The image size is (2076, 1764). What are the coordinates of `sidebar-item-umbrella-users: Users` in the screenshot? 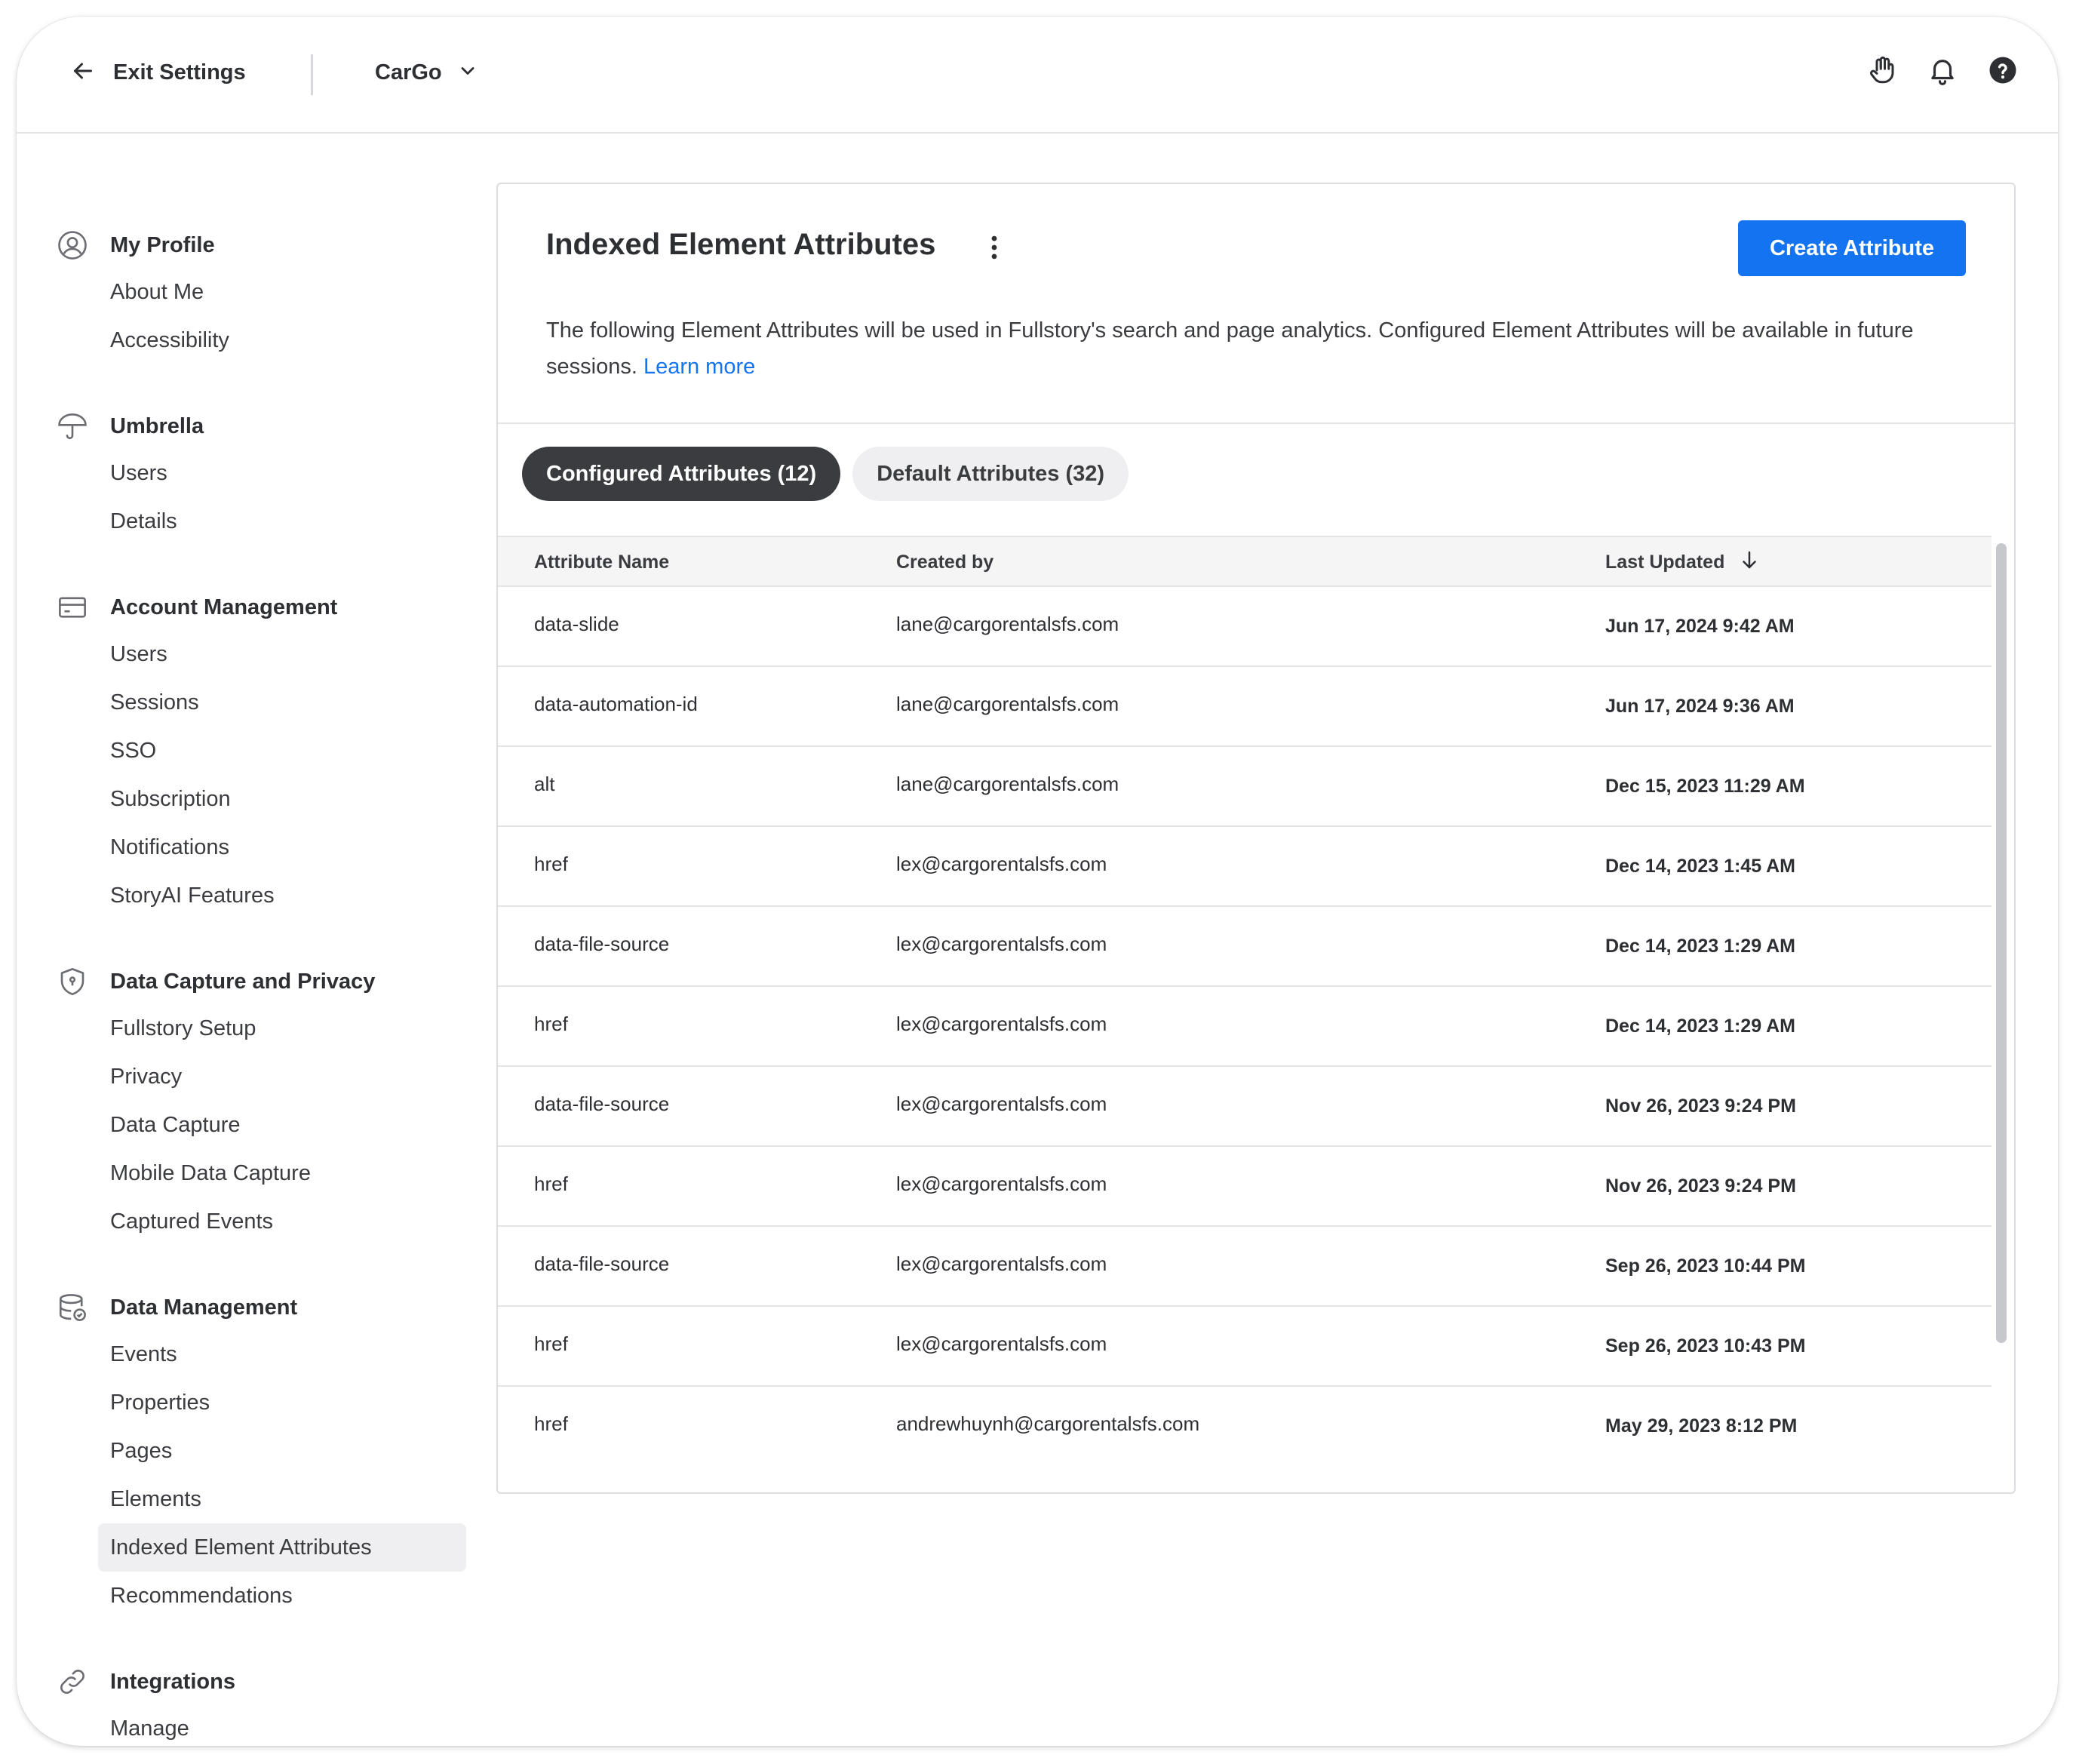 It's located at (282, 473).